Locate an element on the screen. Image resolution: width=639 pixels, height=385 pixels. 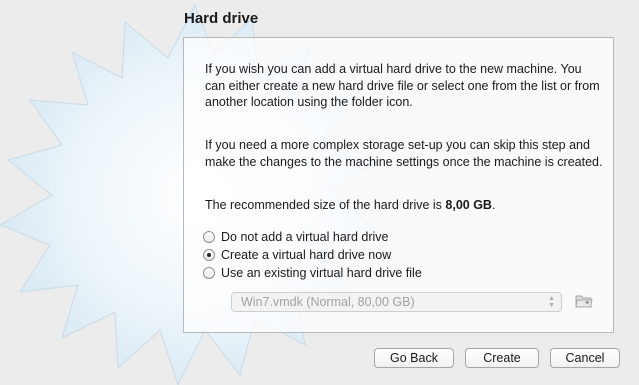
create-button: Create is located at coordinates (502, 358).